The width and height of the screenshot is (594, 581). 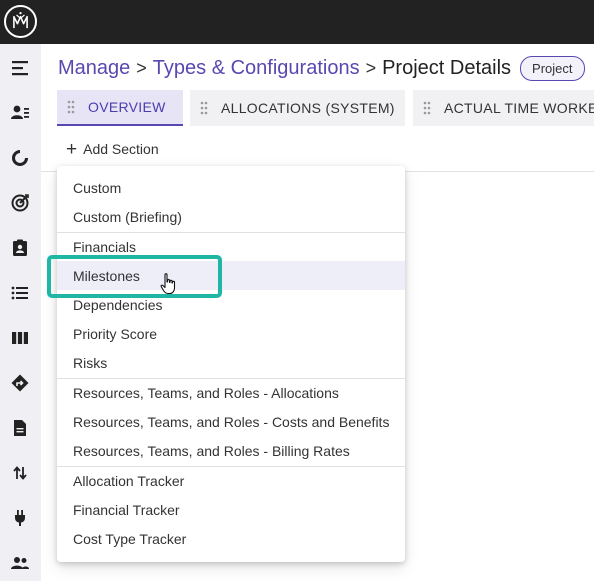 What do you see at coordinates (231, 480) in the screenshot?
I see `menu-item-allocation-tracker: Allocation Tracker` at bounding box center [231, 480].